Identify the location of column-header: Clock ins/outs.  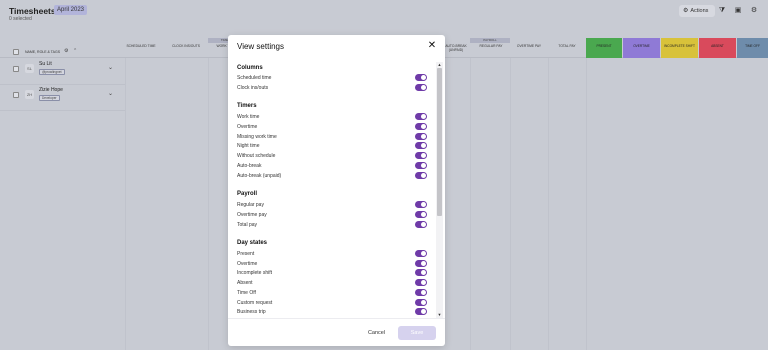
(186, 46).